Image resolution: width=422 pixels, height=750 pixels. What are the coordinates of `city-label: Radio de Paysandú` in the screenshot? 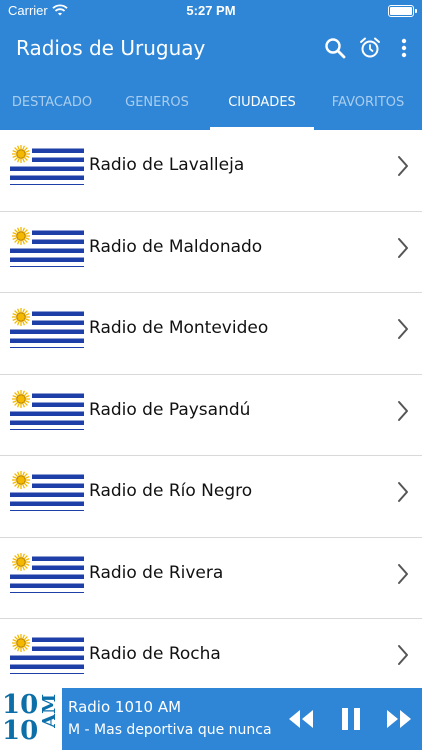 It's located at (170, 409).